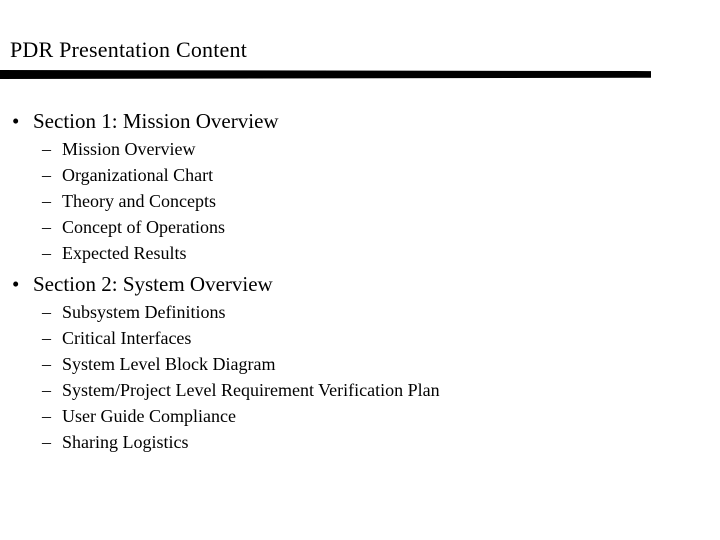 This screenshot has height=540, width=720. What do you see at coordinates (129, 49) in the screenshot?
I see `page-title: PDR Presentation Content` at bounding box center [129, 49].